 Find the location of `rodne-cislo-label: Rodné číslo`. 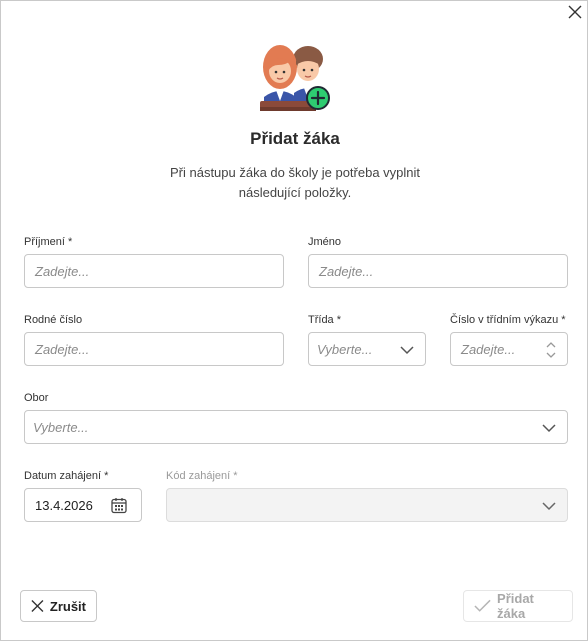

rodne-cislo-label: Rodné číslo is located at coordinates (53, 320).